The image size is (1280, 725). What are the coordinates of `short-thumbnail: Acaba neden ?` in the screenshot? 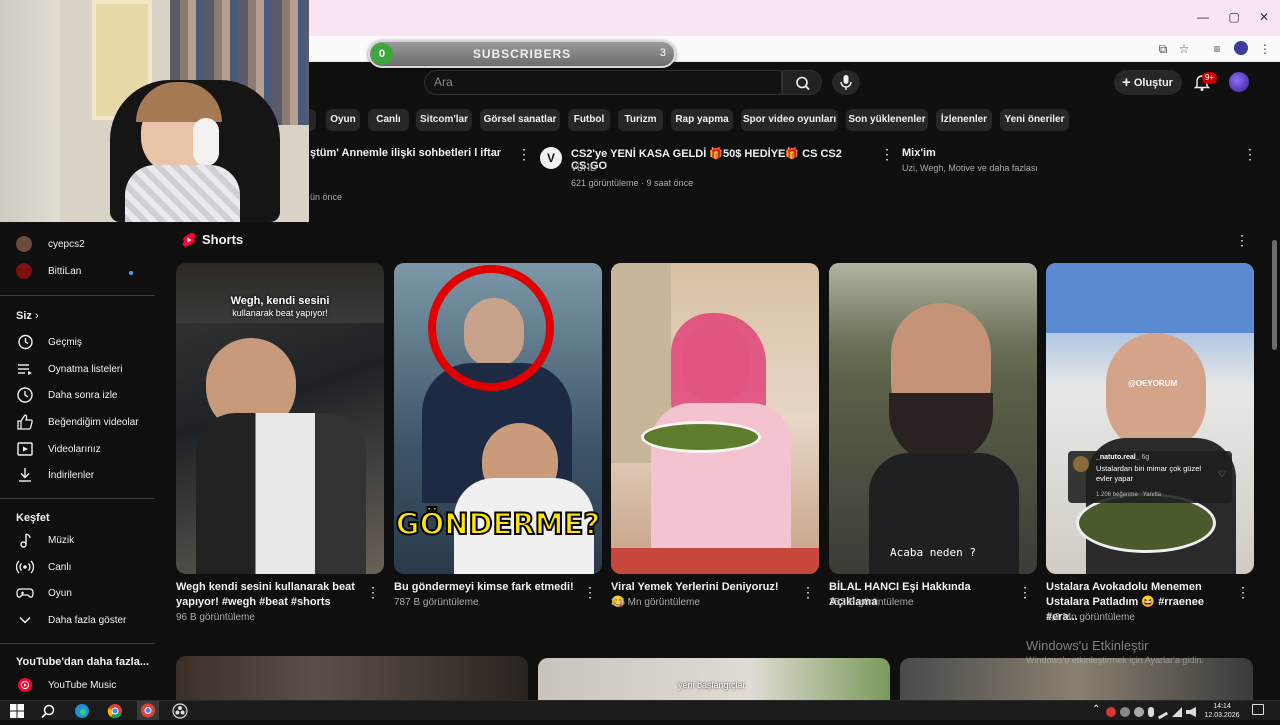 It's located at (933, 418).